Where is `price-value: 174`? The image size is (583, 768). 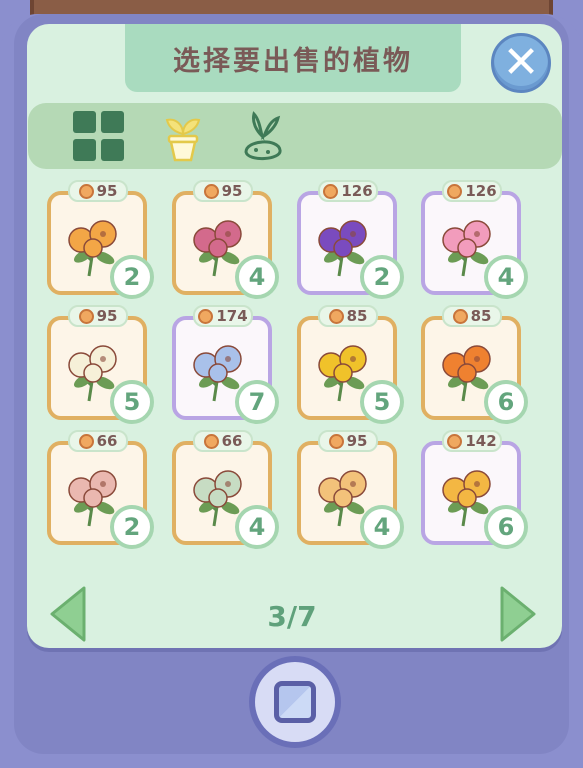
price-value: 174 is located at coordinates (232, 316).